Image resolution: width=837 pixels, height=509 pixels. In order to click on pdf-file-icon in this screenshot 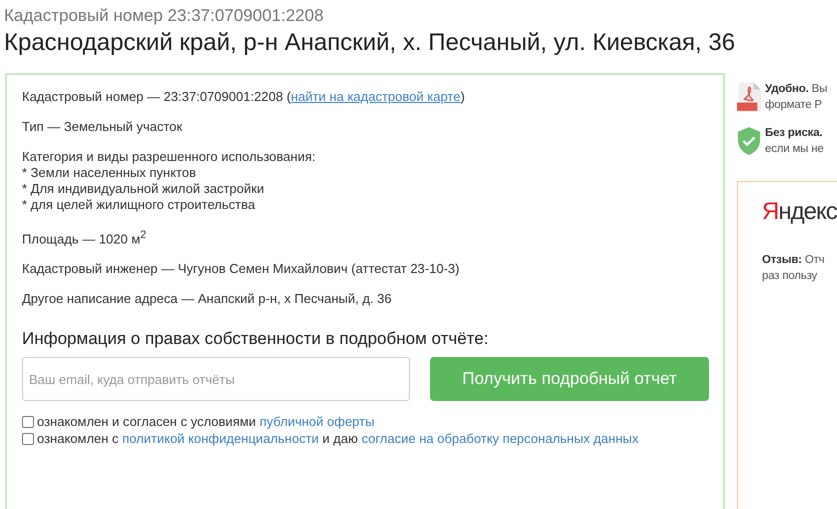, I will do `click(749, 97)`.